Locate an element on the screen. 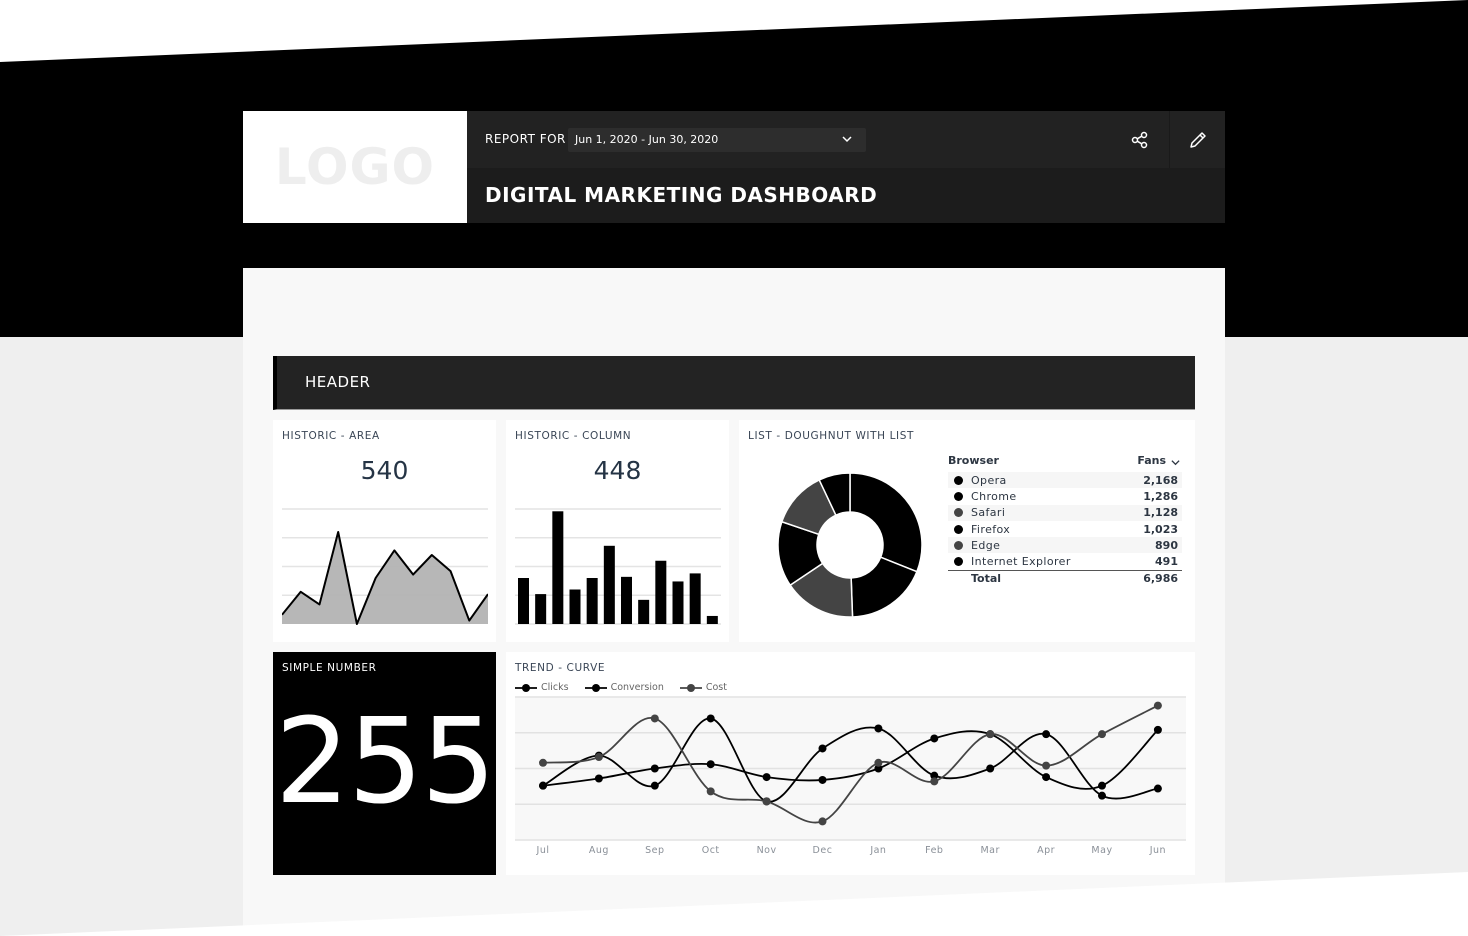 This screenshot has height=936, width=1468. fans-value: 2,168 is located at coordinates (1160, 480).